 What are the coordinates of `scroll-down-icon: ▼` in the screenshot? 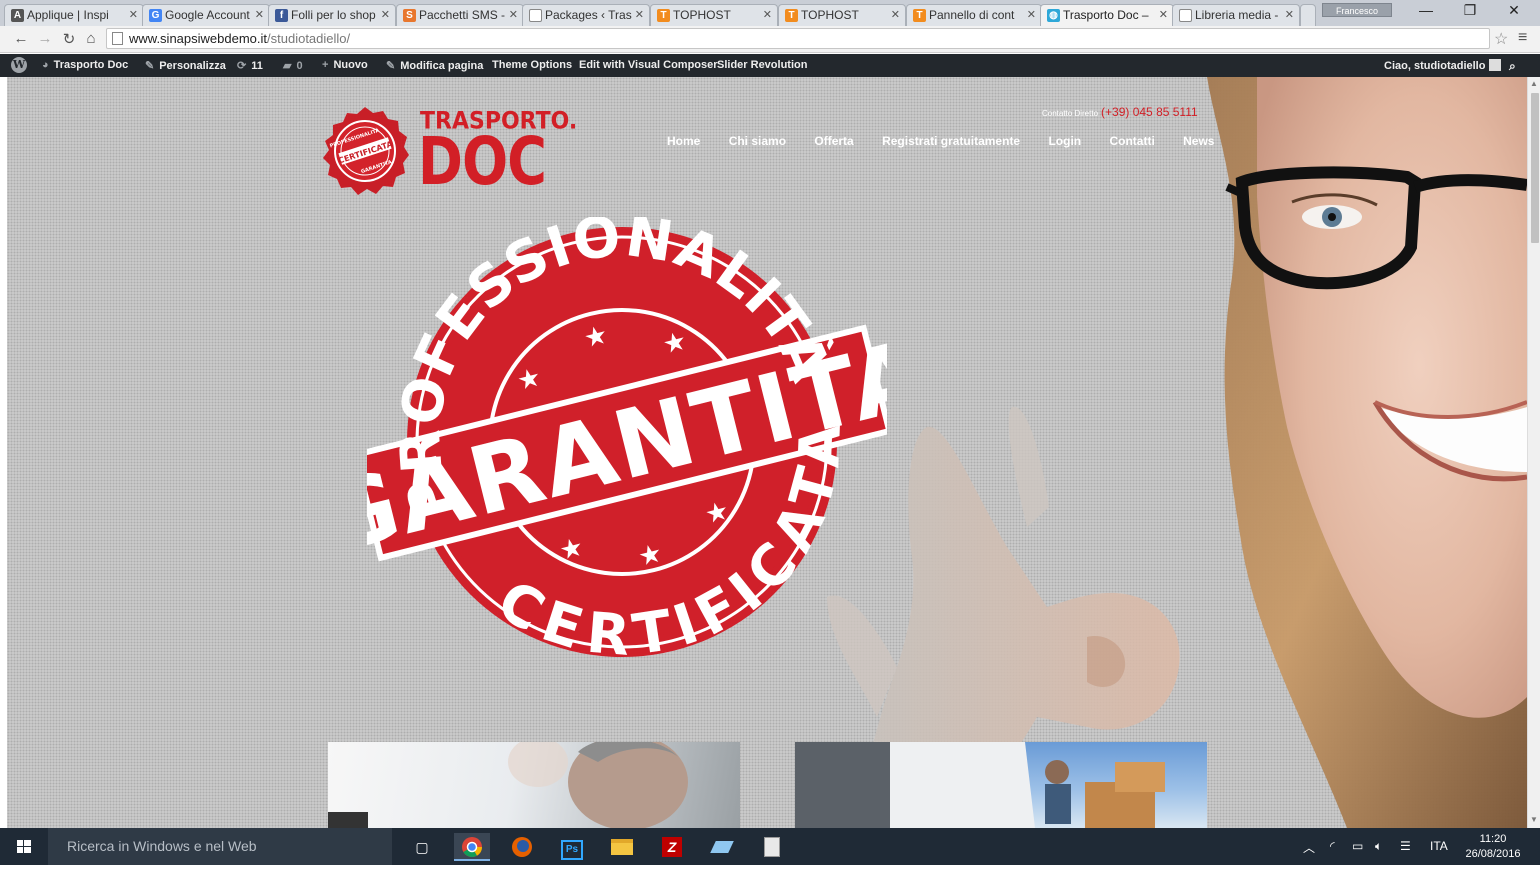 It's located at (1534, 819).